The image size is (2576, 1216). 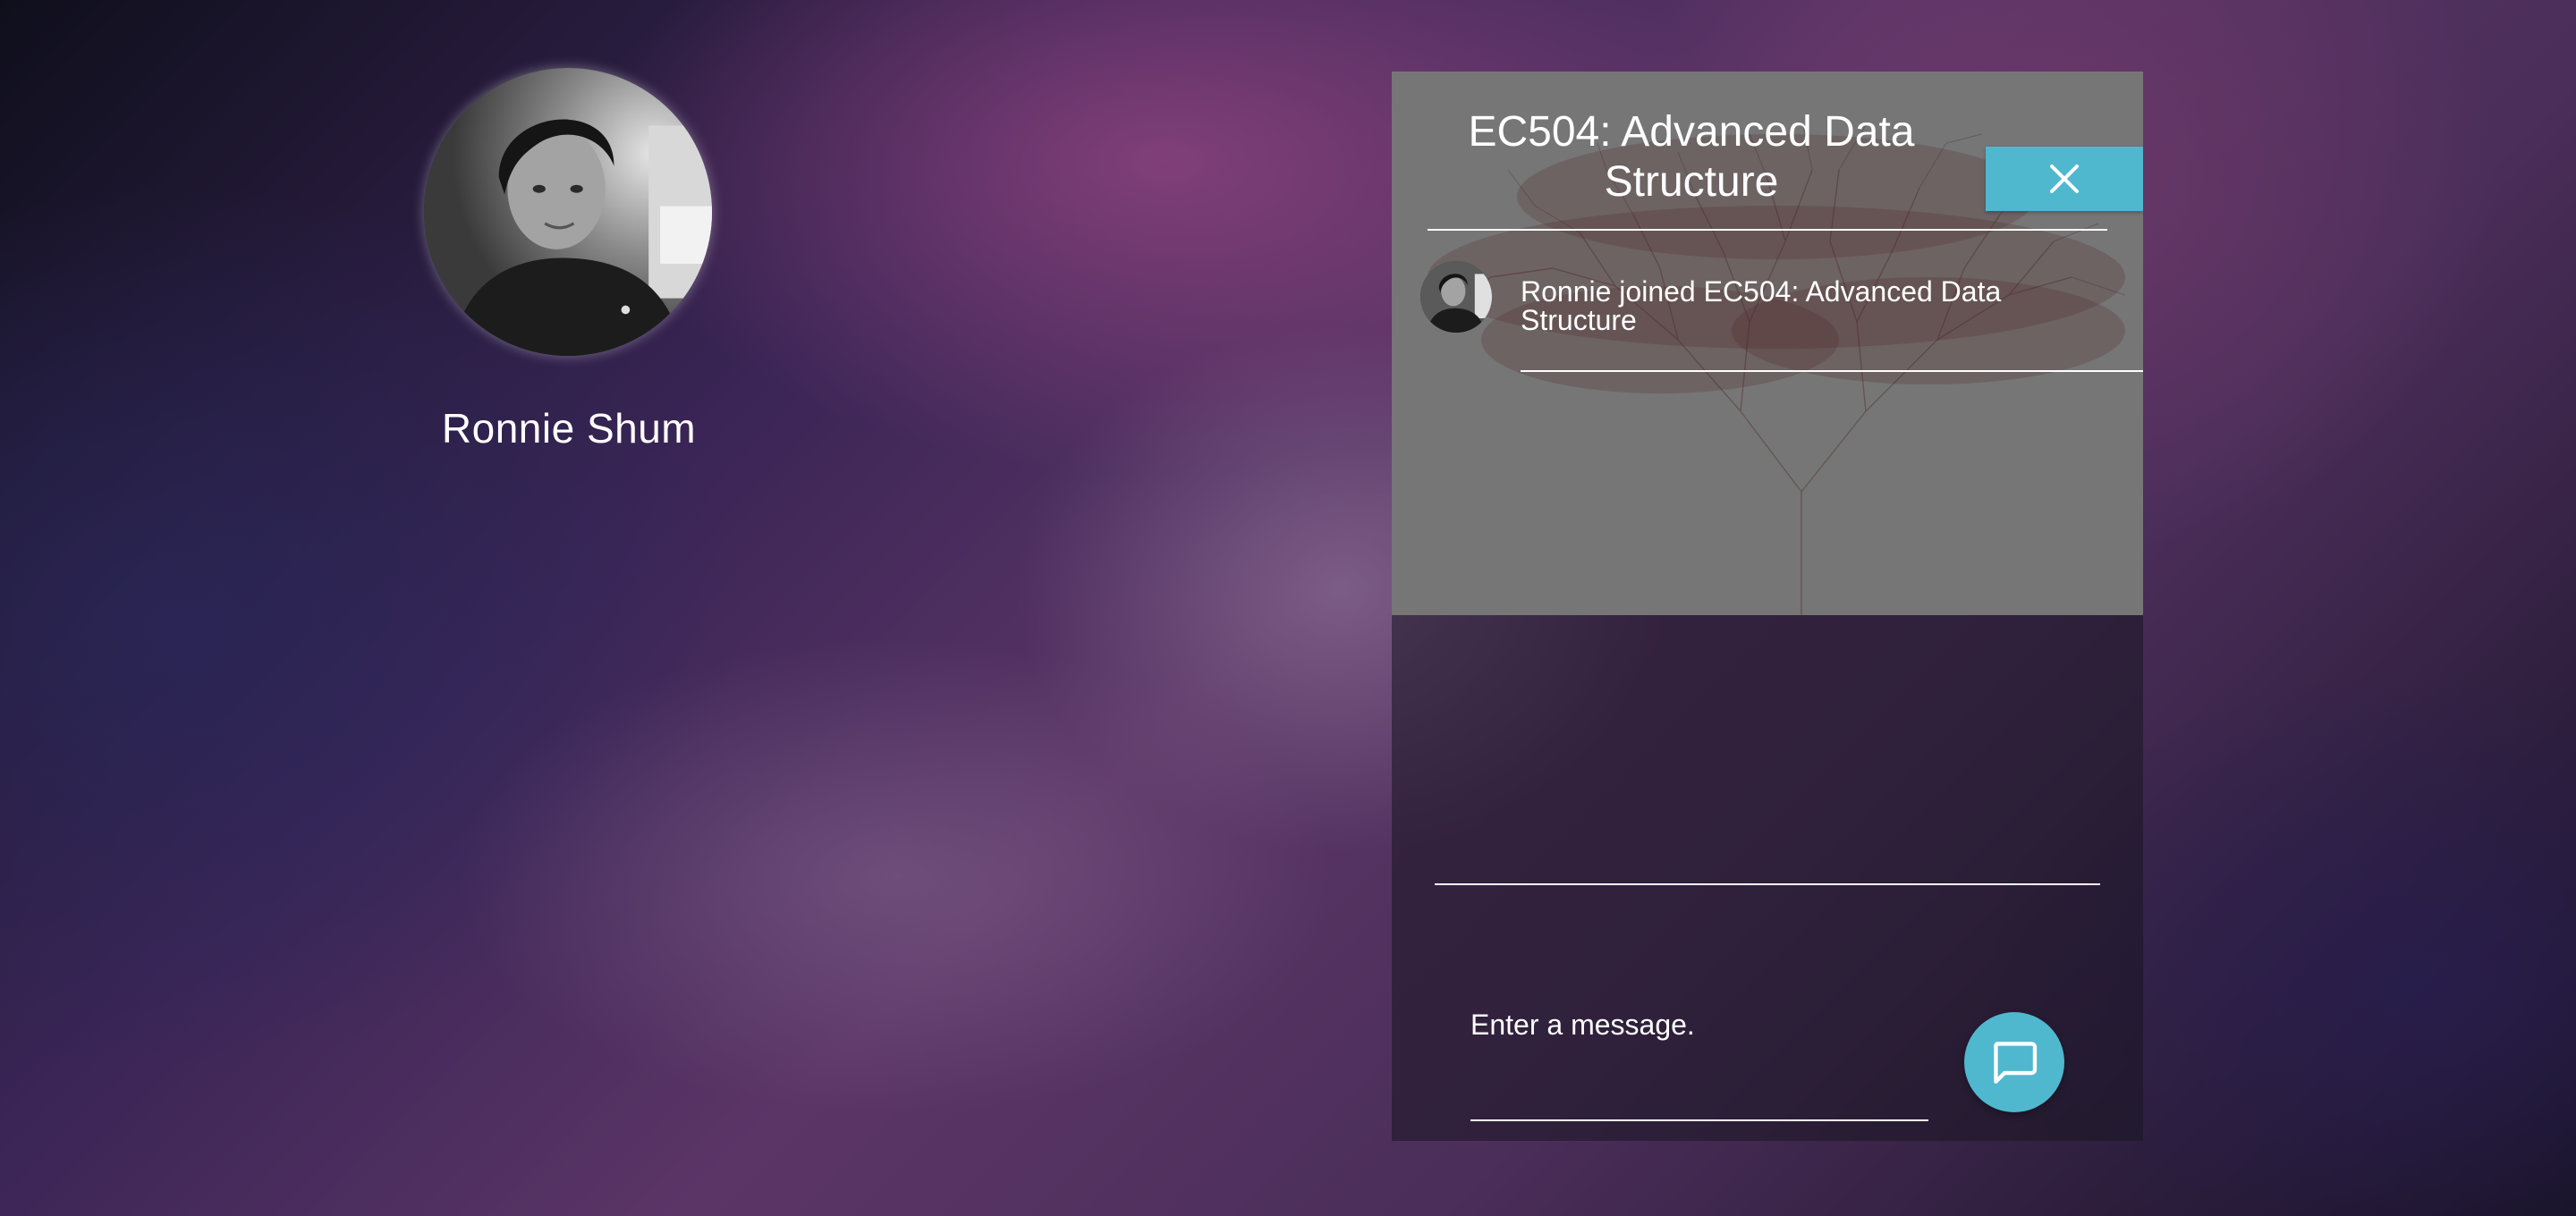 I want to click on chat-header: EC504: Advanced Data Structure, so click(x=1785, y=166).